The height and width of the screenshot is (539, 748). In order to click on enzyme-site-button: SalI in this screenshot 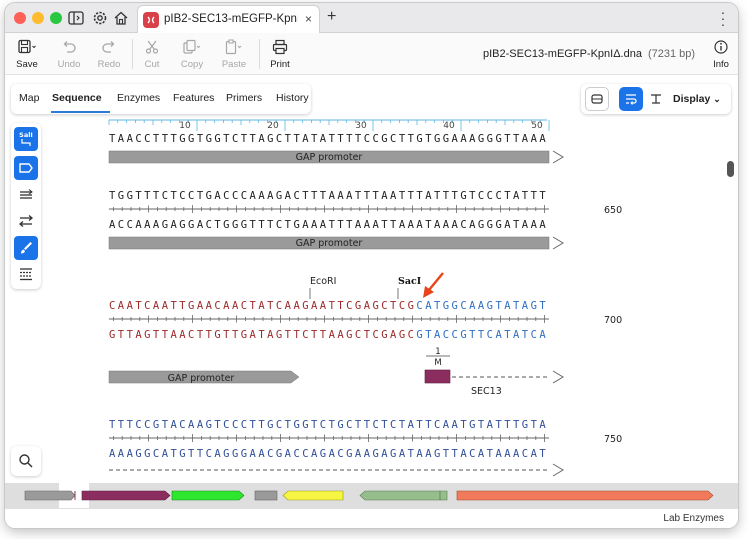, I will do `click(26, 139)`.